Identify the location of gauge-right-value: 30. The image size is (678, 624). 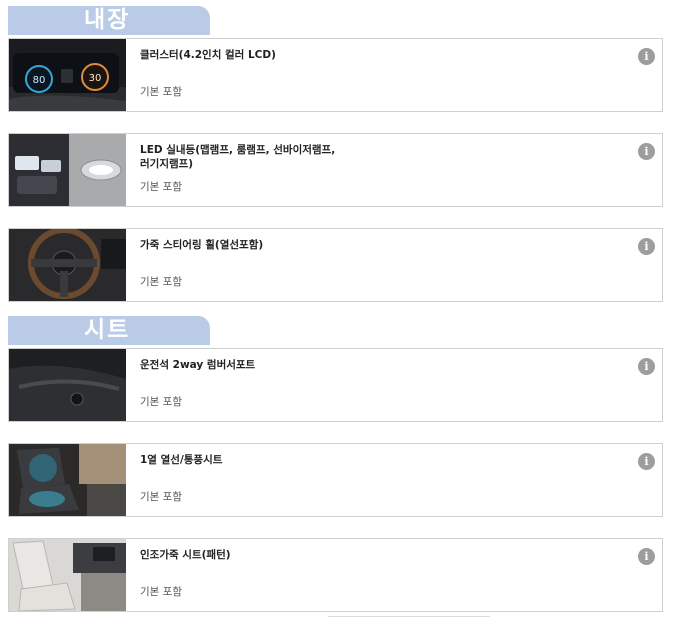
(95, 78).